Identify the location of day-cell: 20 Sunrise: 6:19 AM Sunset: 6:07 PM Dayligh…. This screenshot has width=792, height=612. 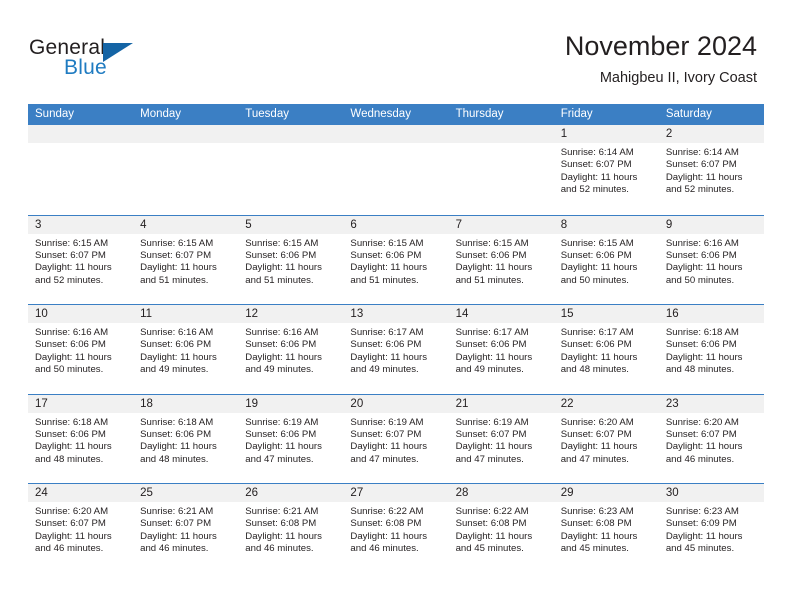
(396, 438).